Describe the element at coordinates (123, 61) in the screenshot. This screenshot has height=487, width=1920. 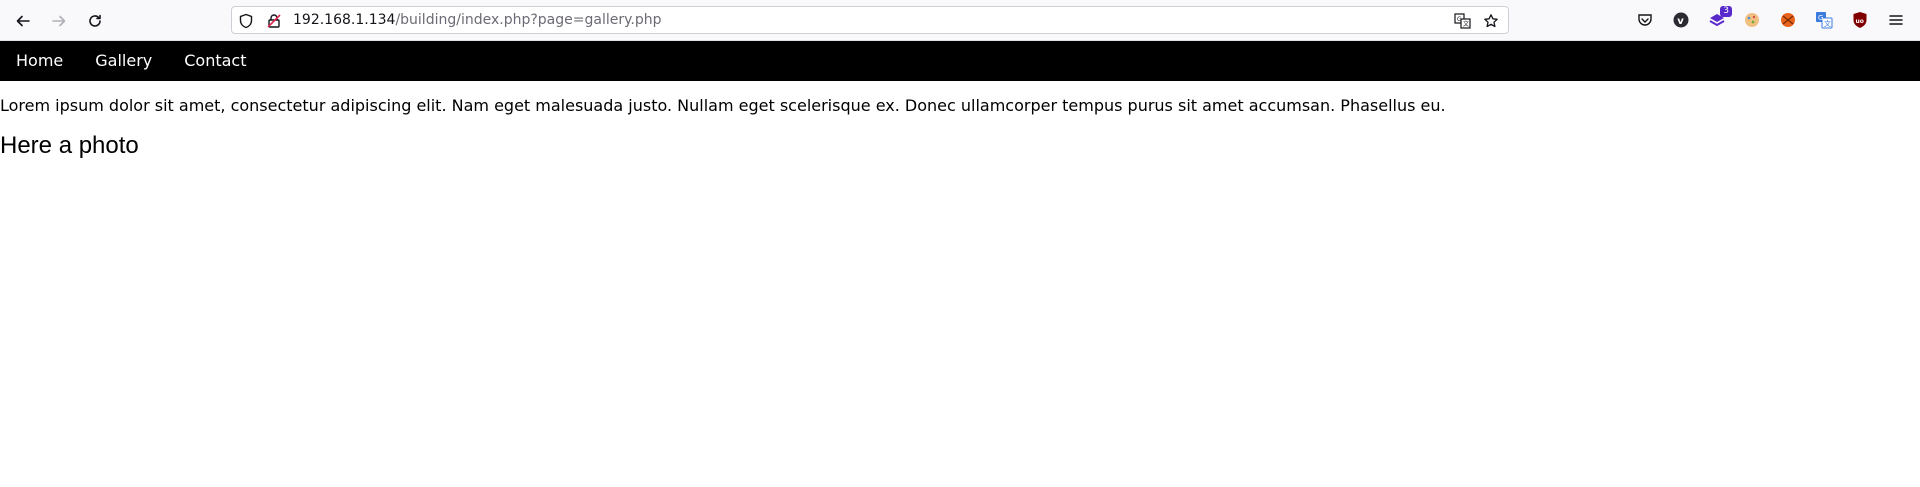
I see `nav-gallery-link: Gallery` at that location.